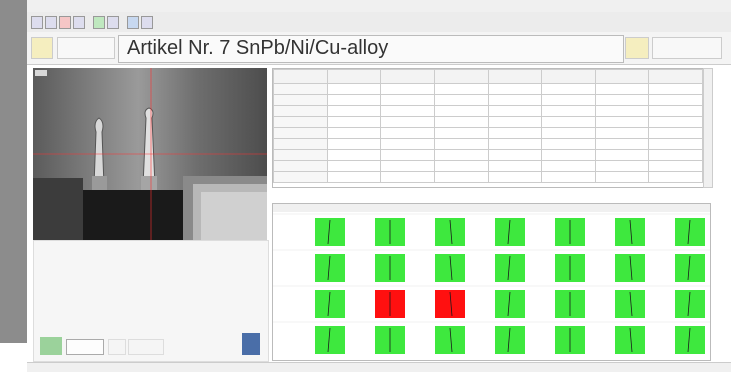 Image resolution: width=731 pixels, height=372 pixels. Describe the element at coordinates (99, 22) in the screenshot. I see `chart-icon` at that location.